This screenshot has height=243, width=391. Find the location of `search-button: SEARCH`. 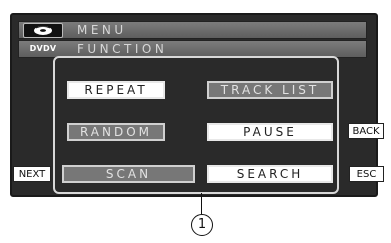

search-button: SEARCH is located at coordinates (270, 174).